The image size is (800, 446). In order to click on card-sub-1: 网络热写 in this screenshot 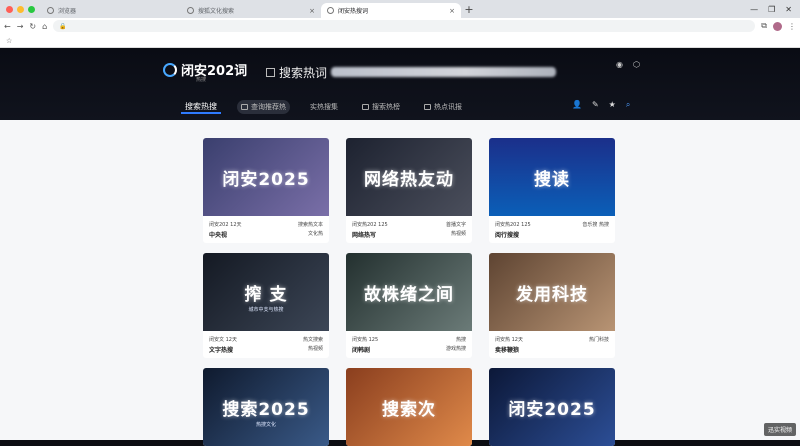, I will do `click(364, 235)`.